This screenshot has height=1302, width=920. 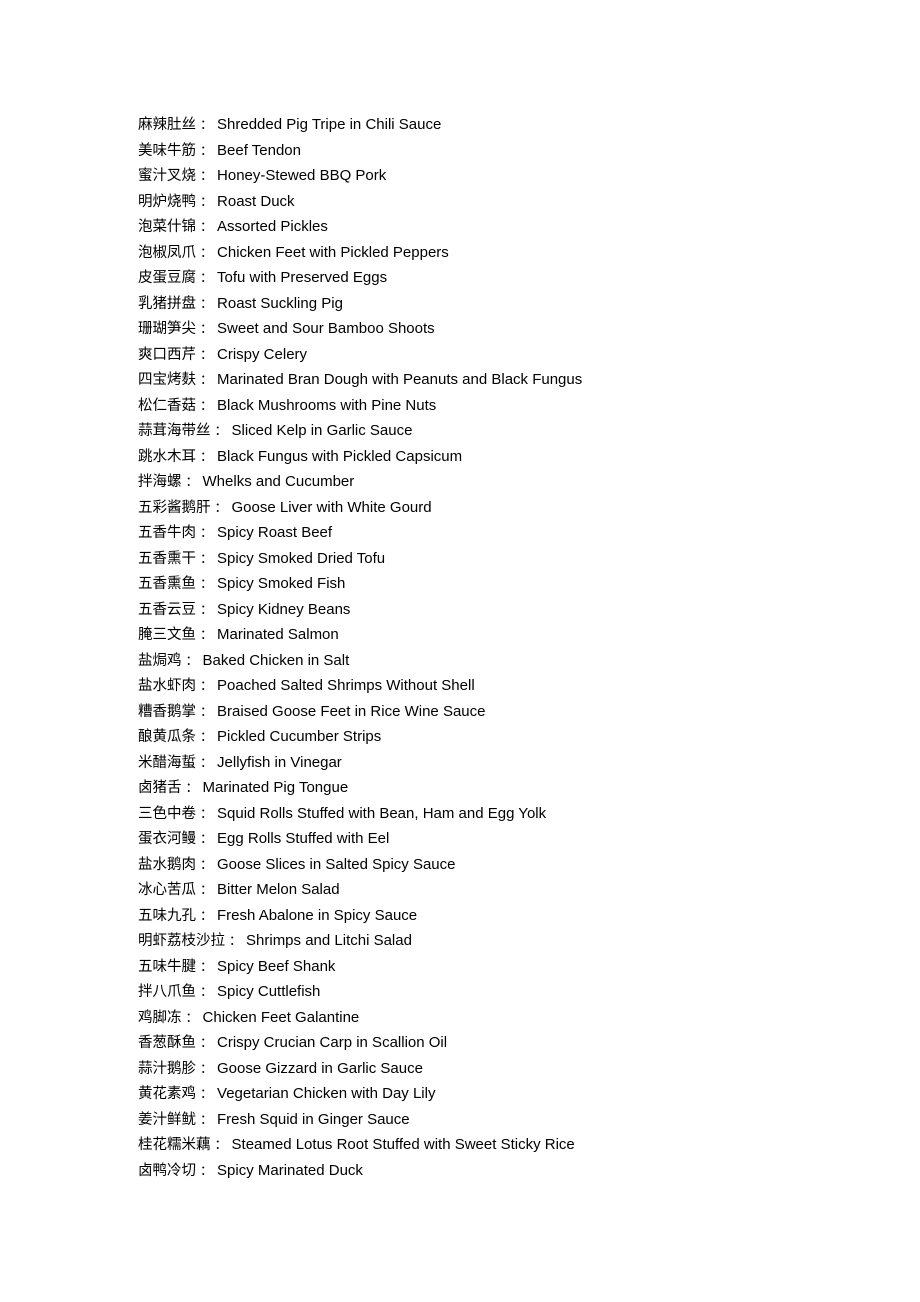 I want to click on menu-entry-row: 五彩酱鹅肝： Goose Liver with White Gourd, so click(x=508, y=508).